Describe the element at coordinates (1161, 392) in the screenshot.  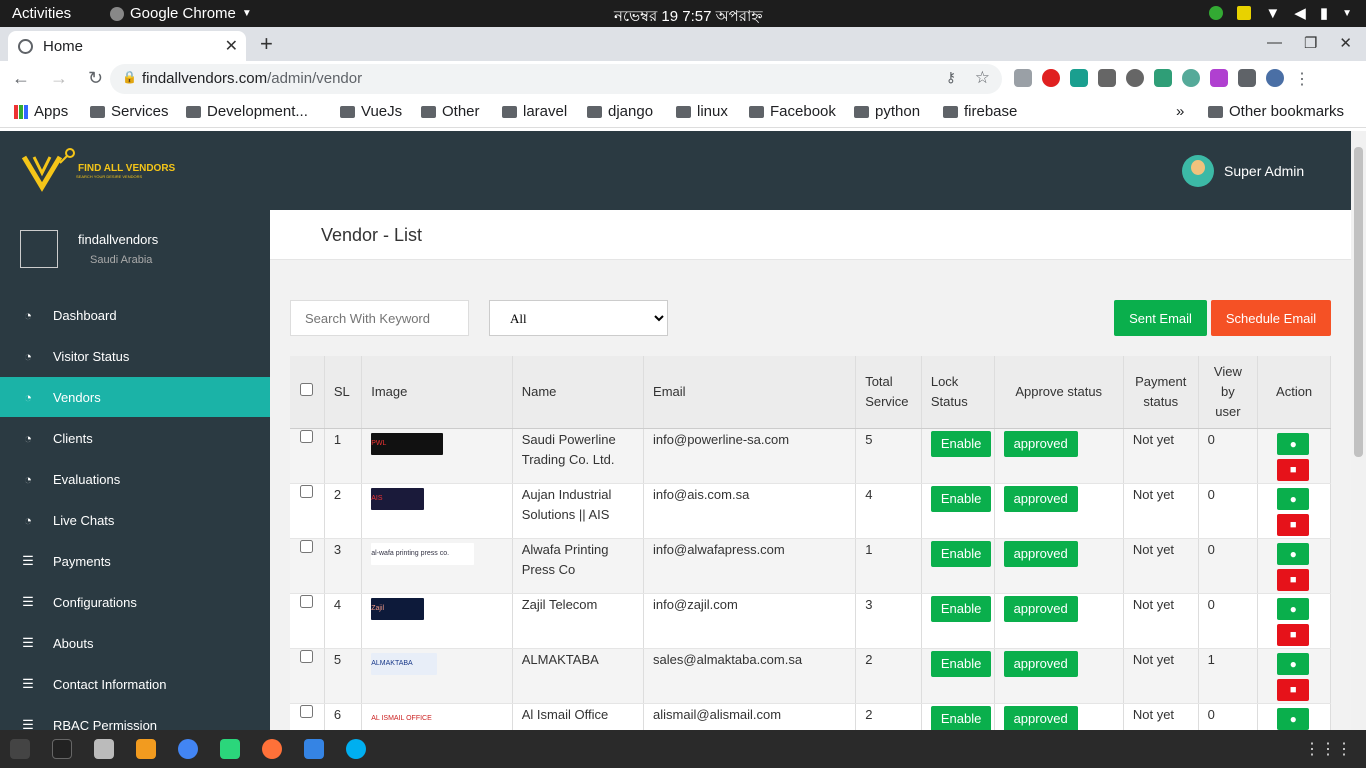
I see `col-payment-status: Payment status` at that location.